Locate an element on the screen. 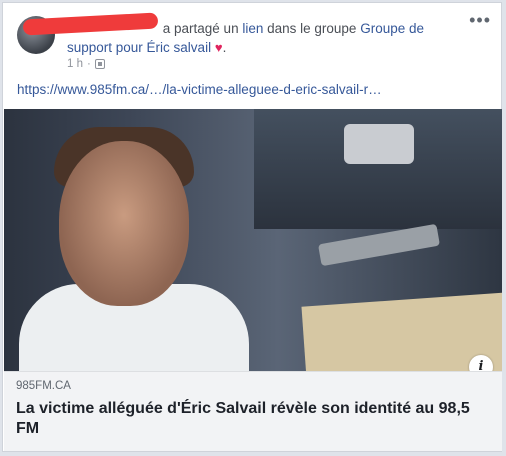 The width and height of the screenshot is (506, 456). post-timestamp: 1 h is located at coordinates (75, 64).